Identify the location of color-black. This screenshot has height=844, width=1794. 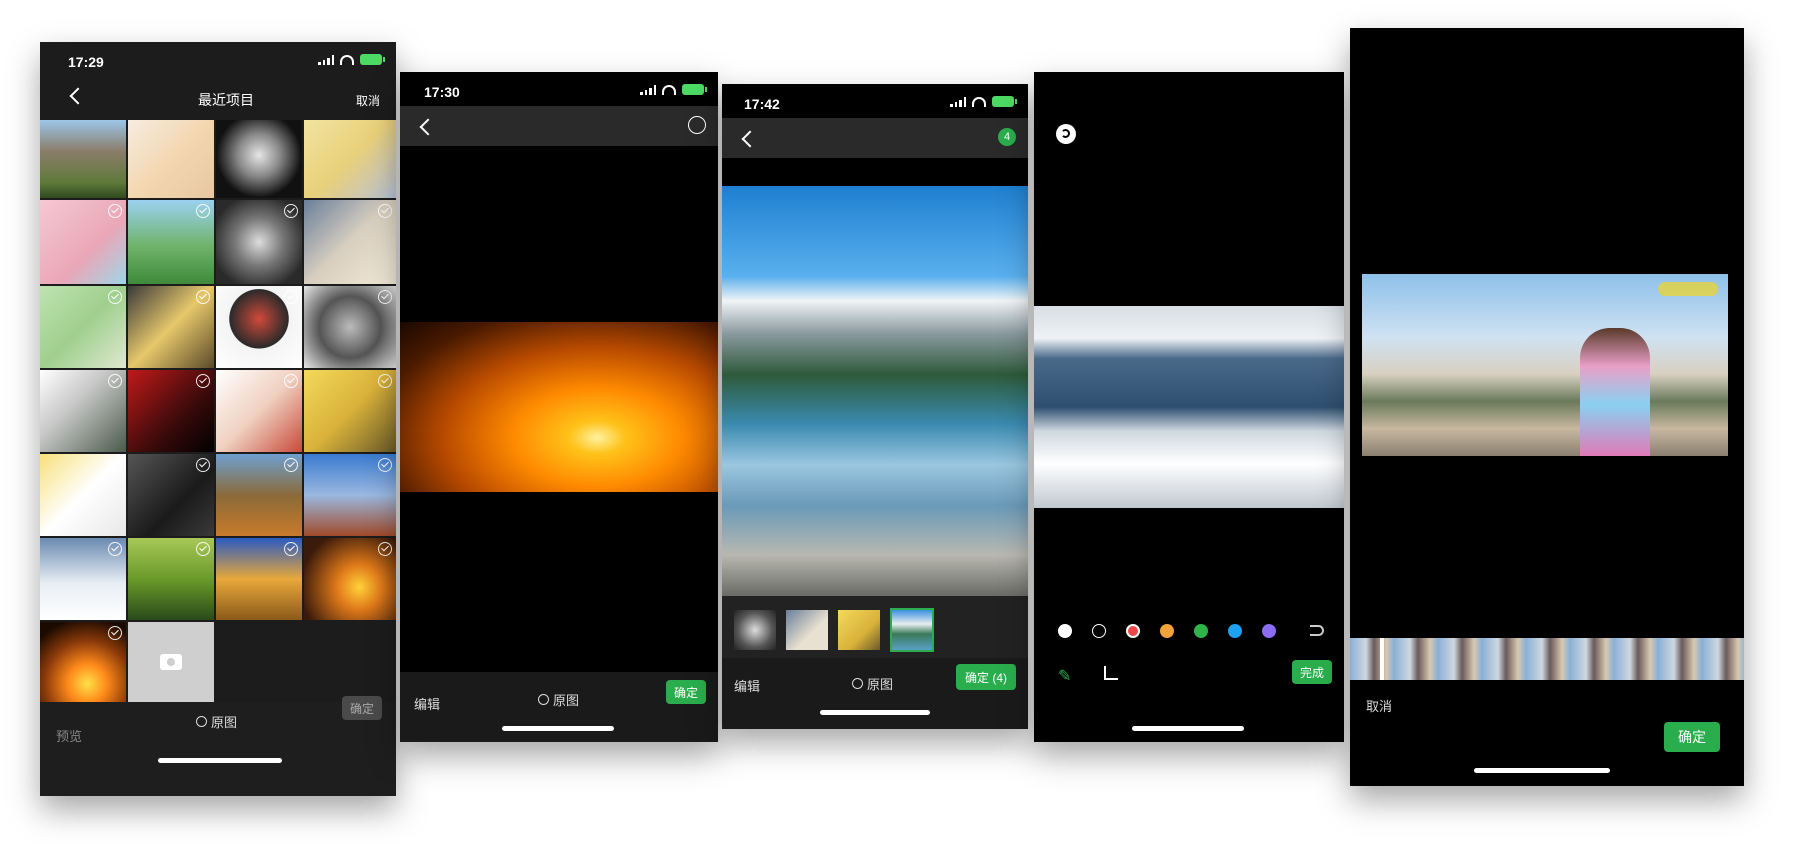
(1099, 631).